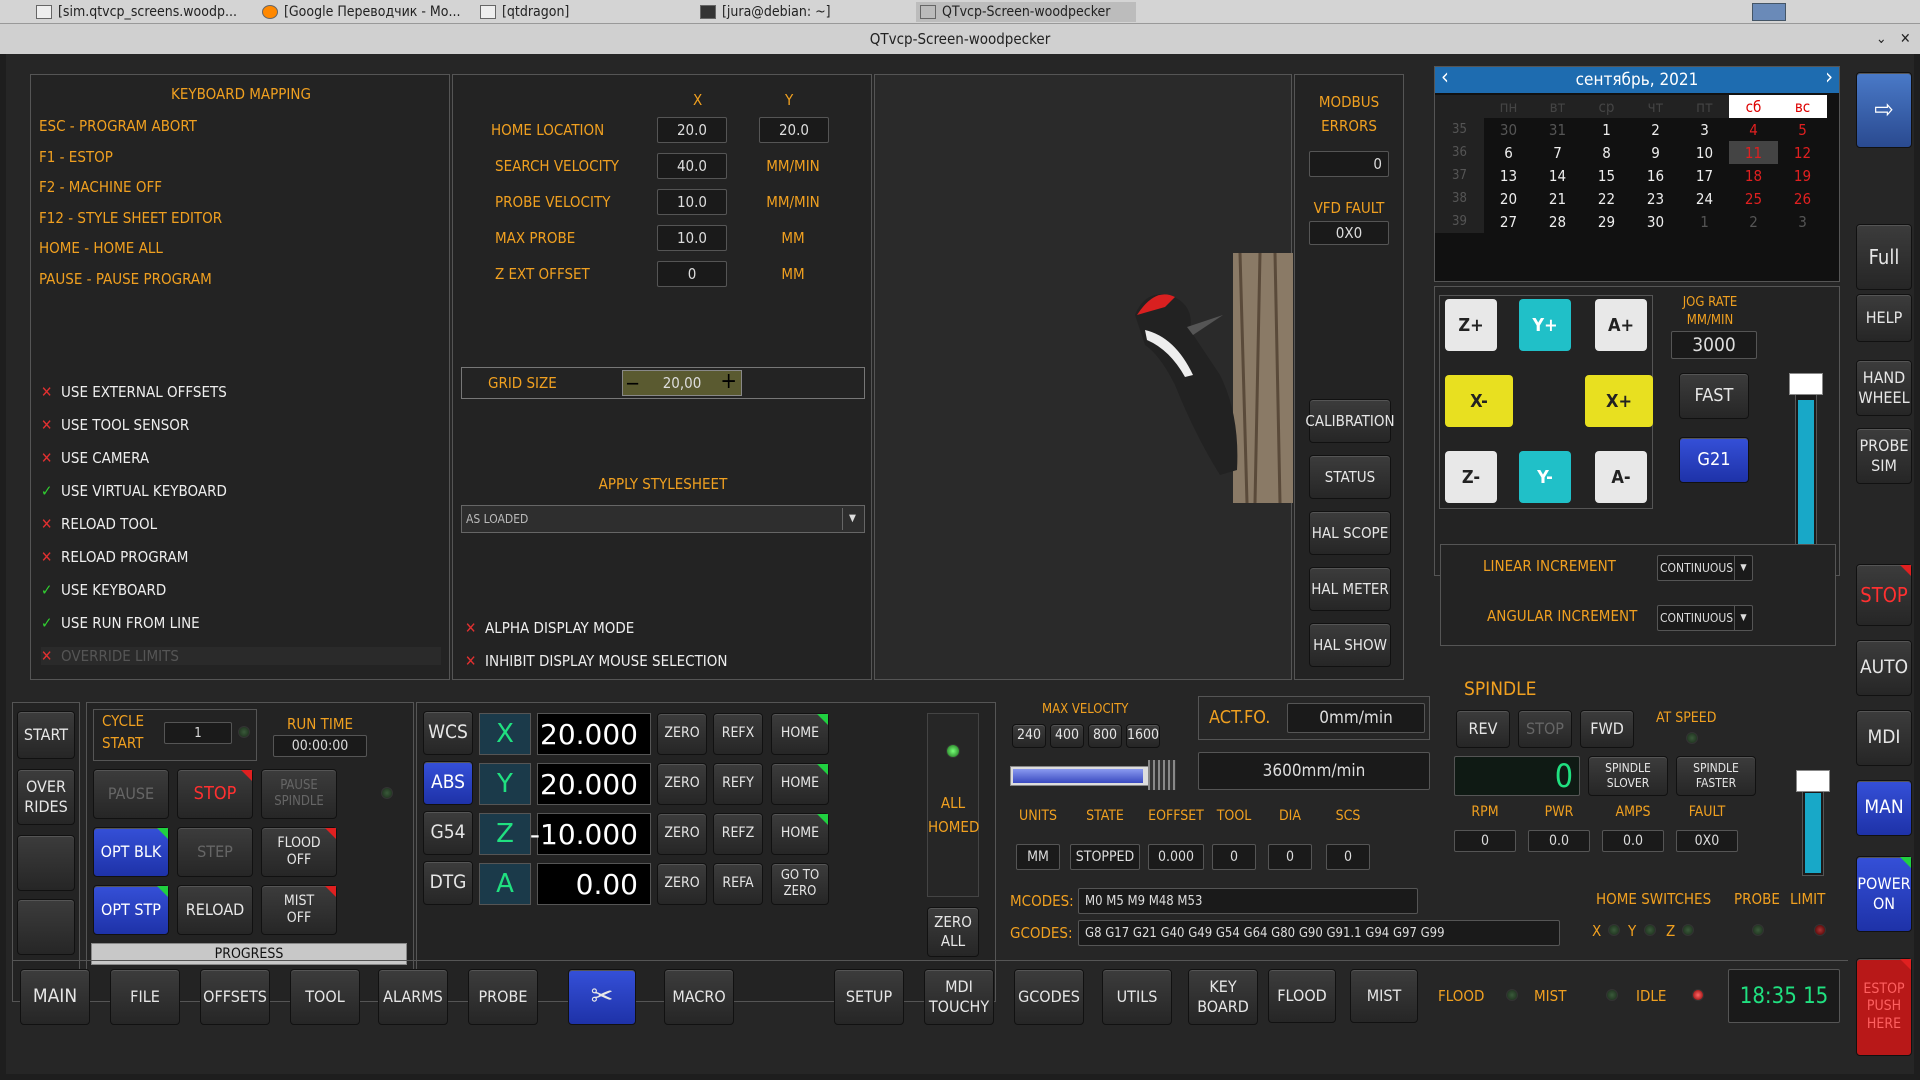 This screenshot has height=1080, width=1920. Describe the element at coordinates (215, 910) in the screenshot. I see `reload-button: RELOAD` at that location.